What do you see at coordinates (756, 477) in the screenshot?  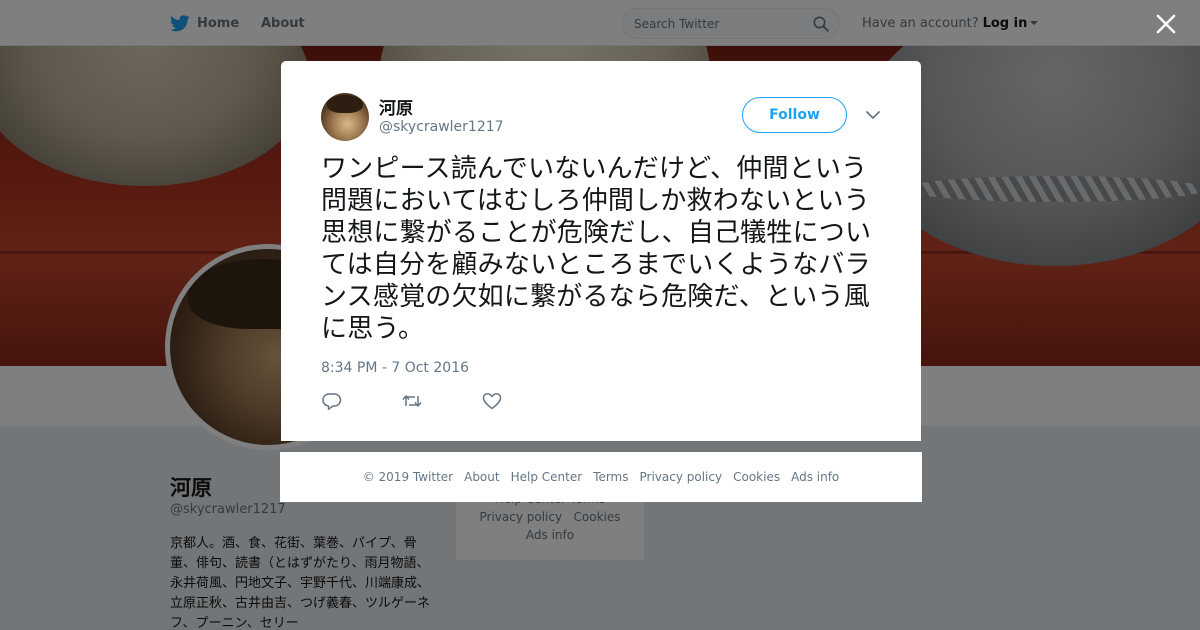 I see `footer-cookies-link: Cookies` at bounding box center [756, 477].